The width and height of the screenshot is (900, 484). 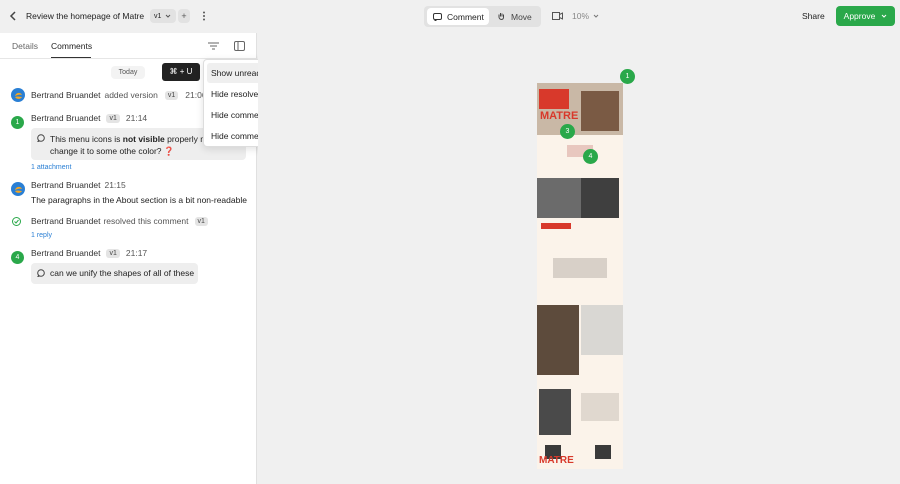 I want to click on approve-label: Approve, so click(x=859, y=16).